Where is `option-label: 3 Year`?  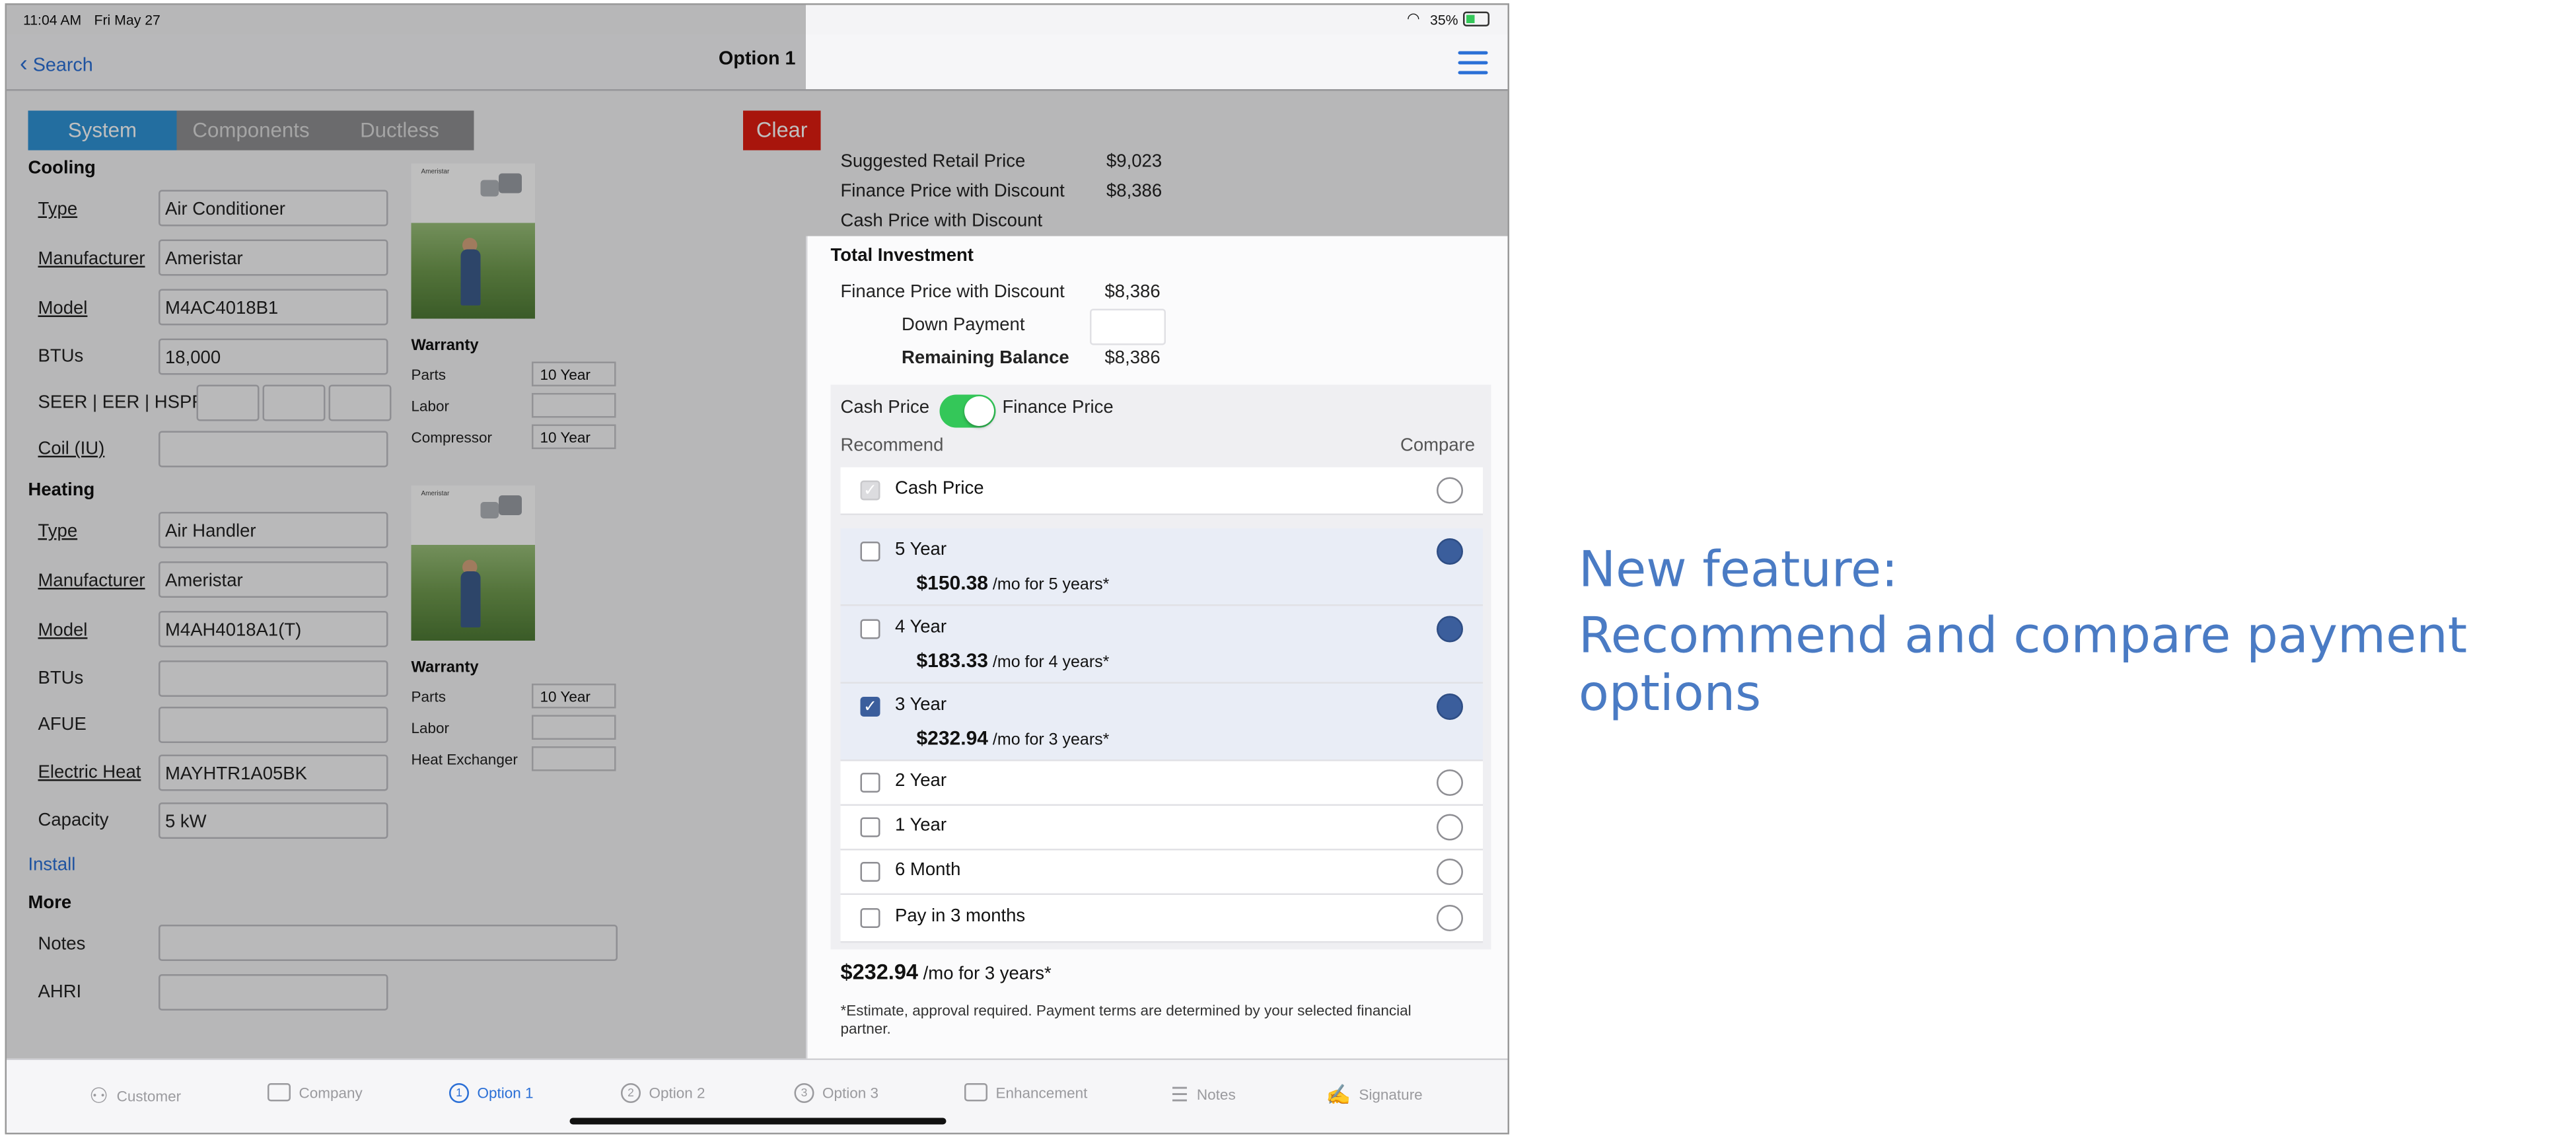
option-label: 3 Year is located at coordinates (921, 705).